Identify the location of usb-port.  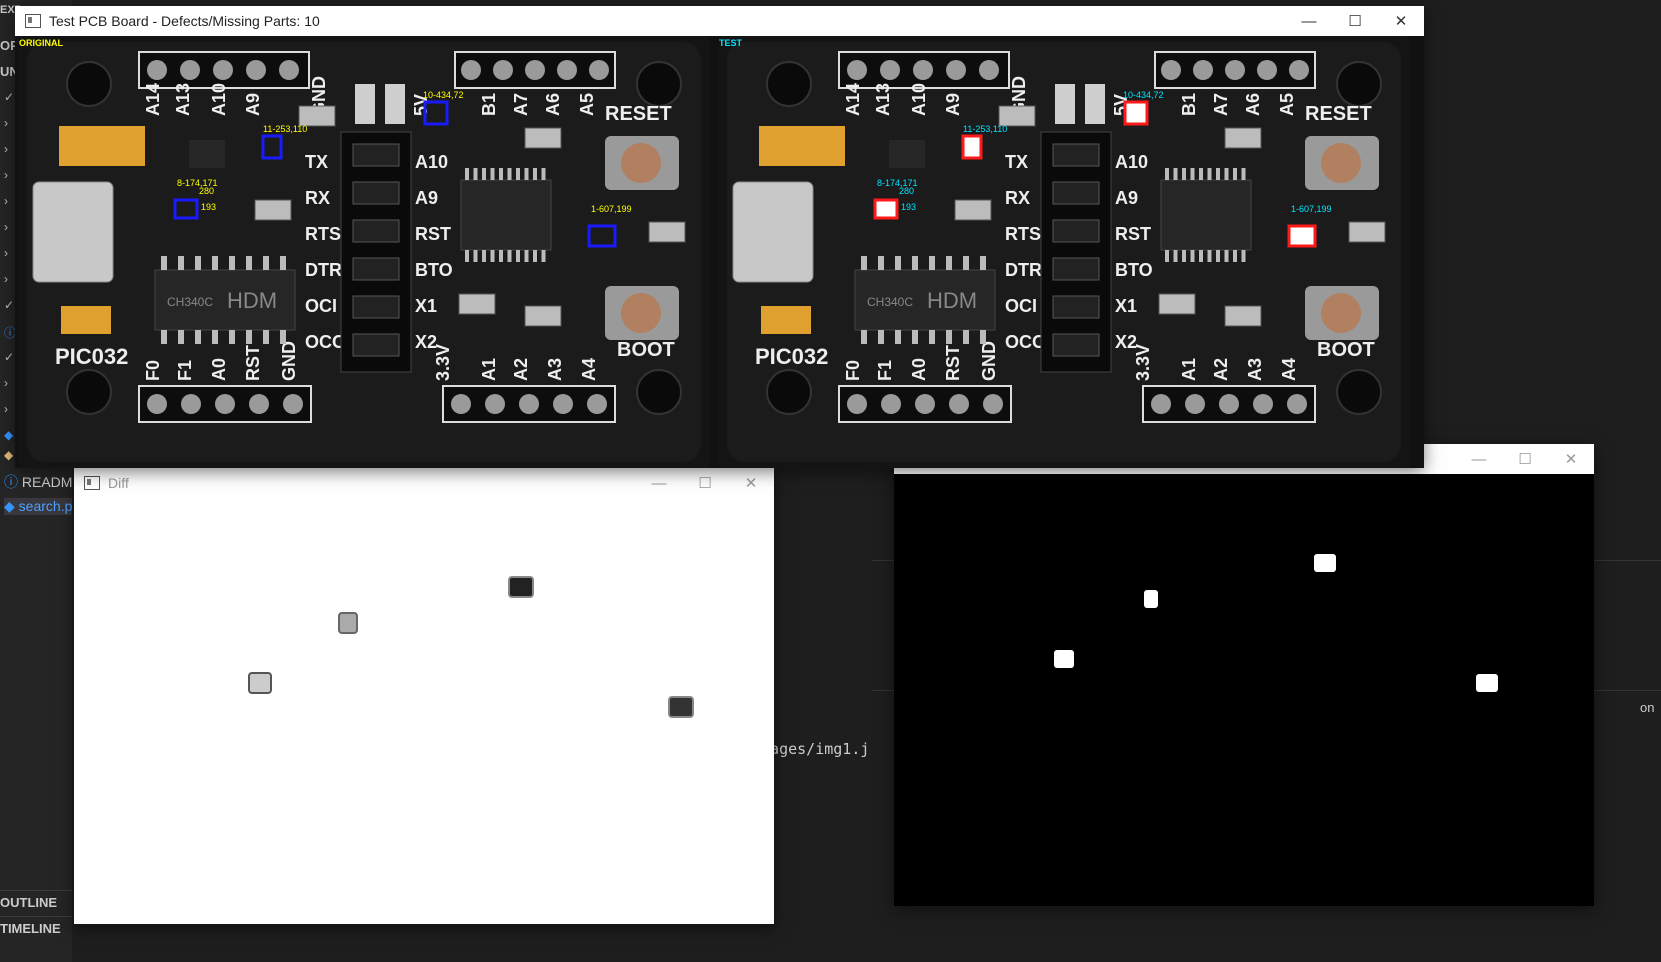
(73, 232).